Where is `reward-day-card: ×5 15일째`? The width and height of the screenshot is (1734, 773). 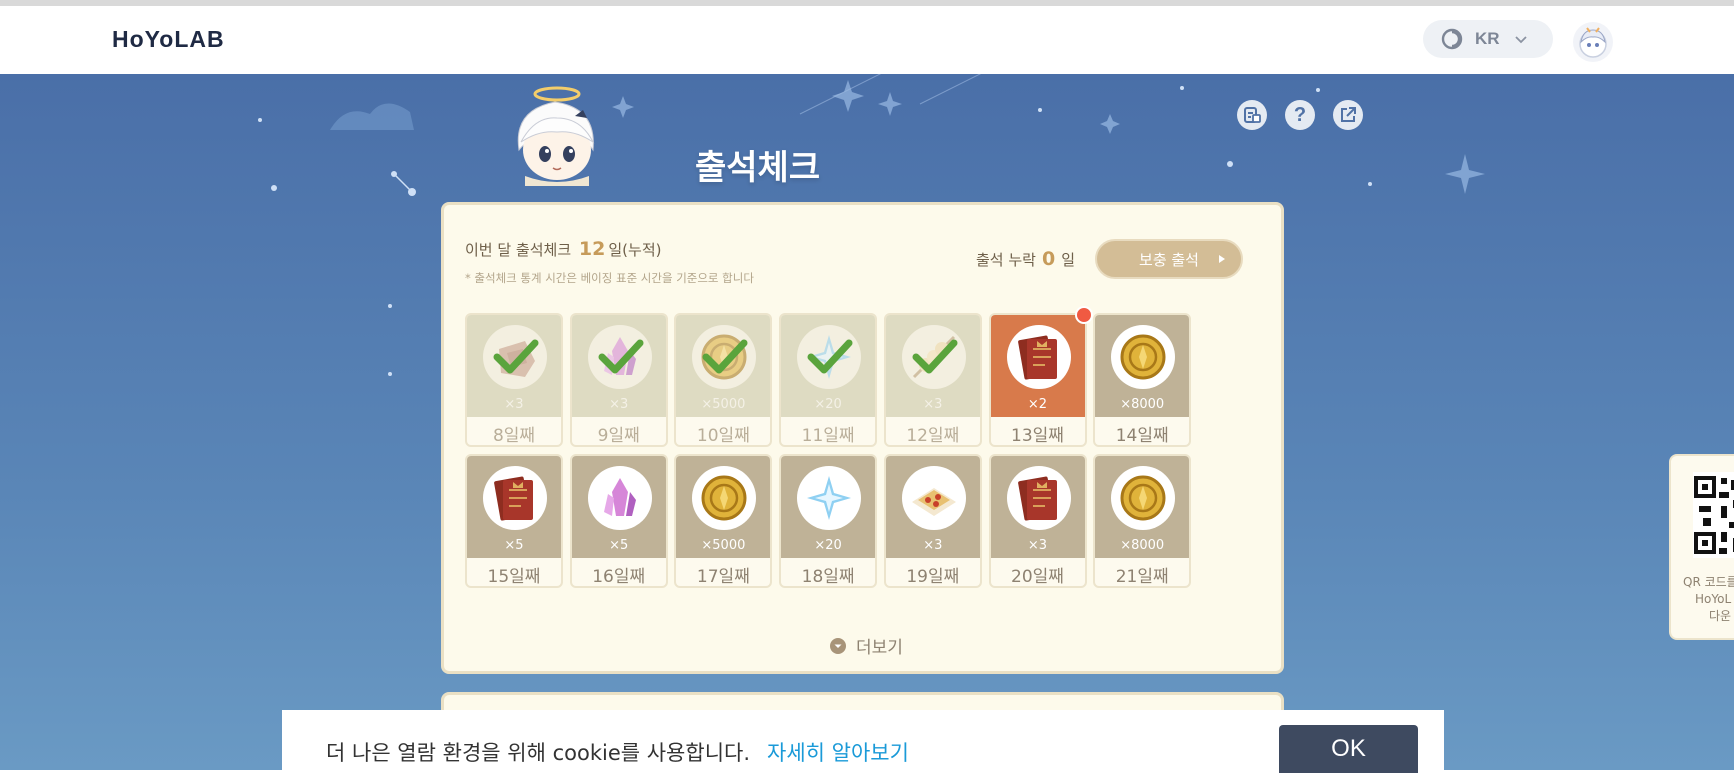
reward-day-card: ×5 15일째 is located at coordinates (514, 521).